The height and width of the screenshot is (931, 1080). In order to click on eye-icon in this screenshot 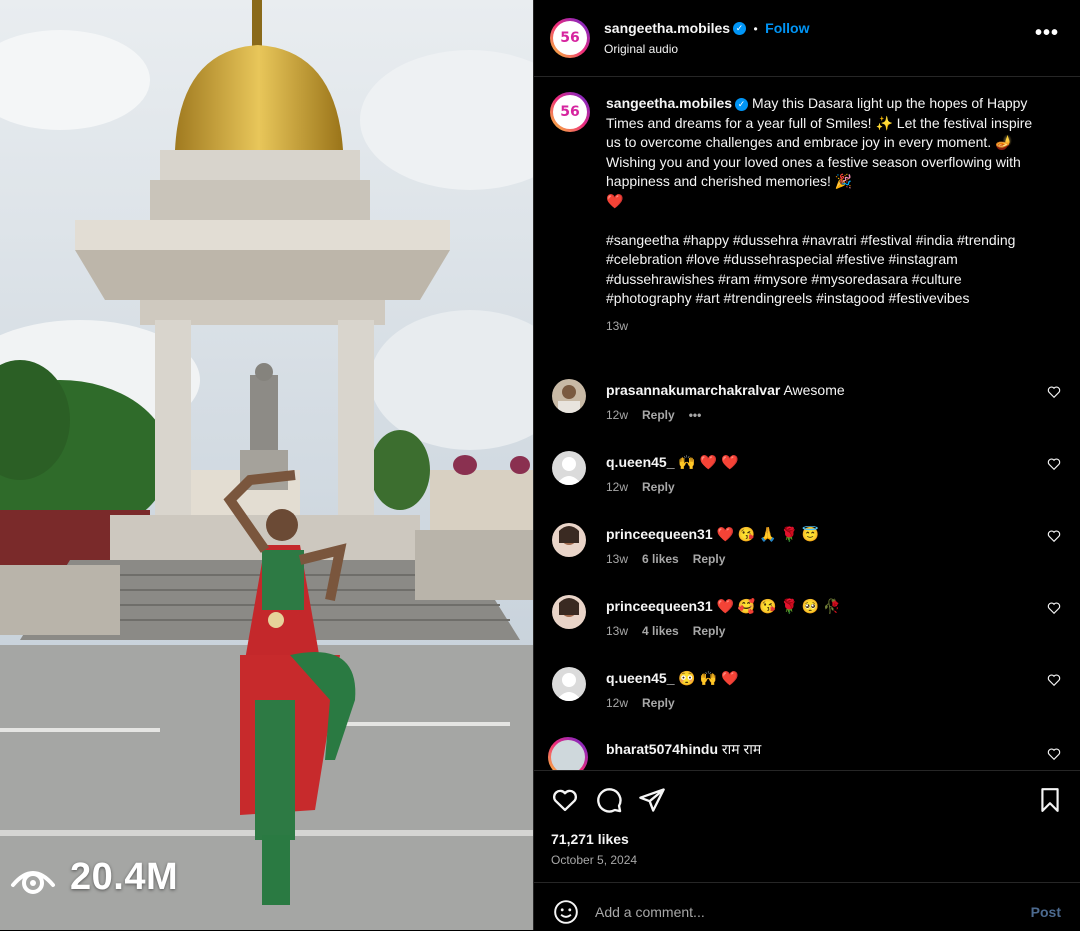, I will do `click(33, 882)`.